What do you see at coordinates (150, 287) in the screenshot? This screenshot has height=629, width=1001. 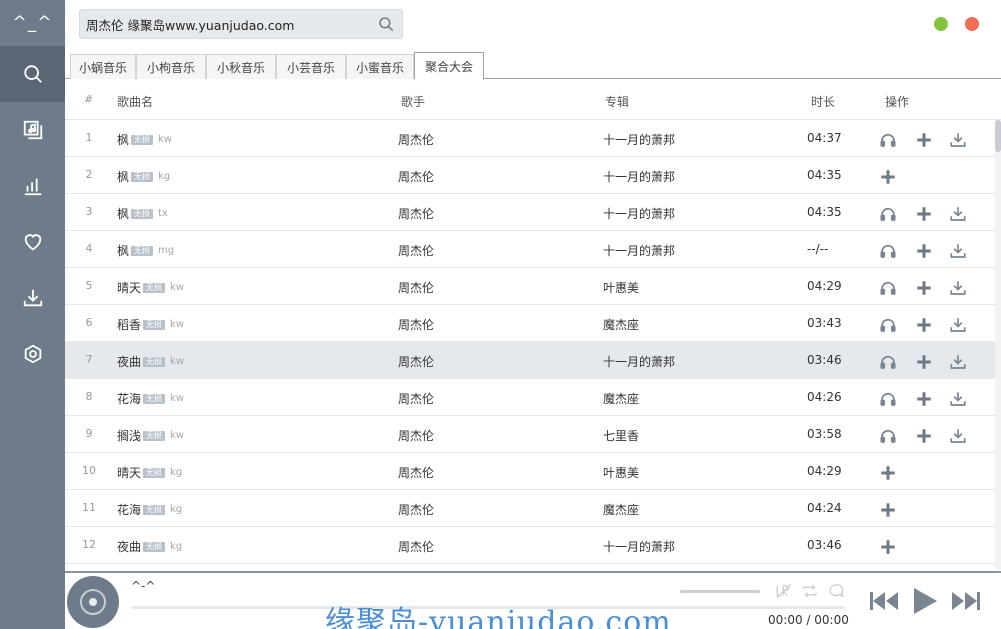 I see `song-name-cell: 晴天 无损 kw` at bounding box center [150, 287].